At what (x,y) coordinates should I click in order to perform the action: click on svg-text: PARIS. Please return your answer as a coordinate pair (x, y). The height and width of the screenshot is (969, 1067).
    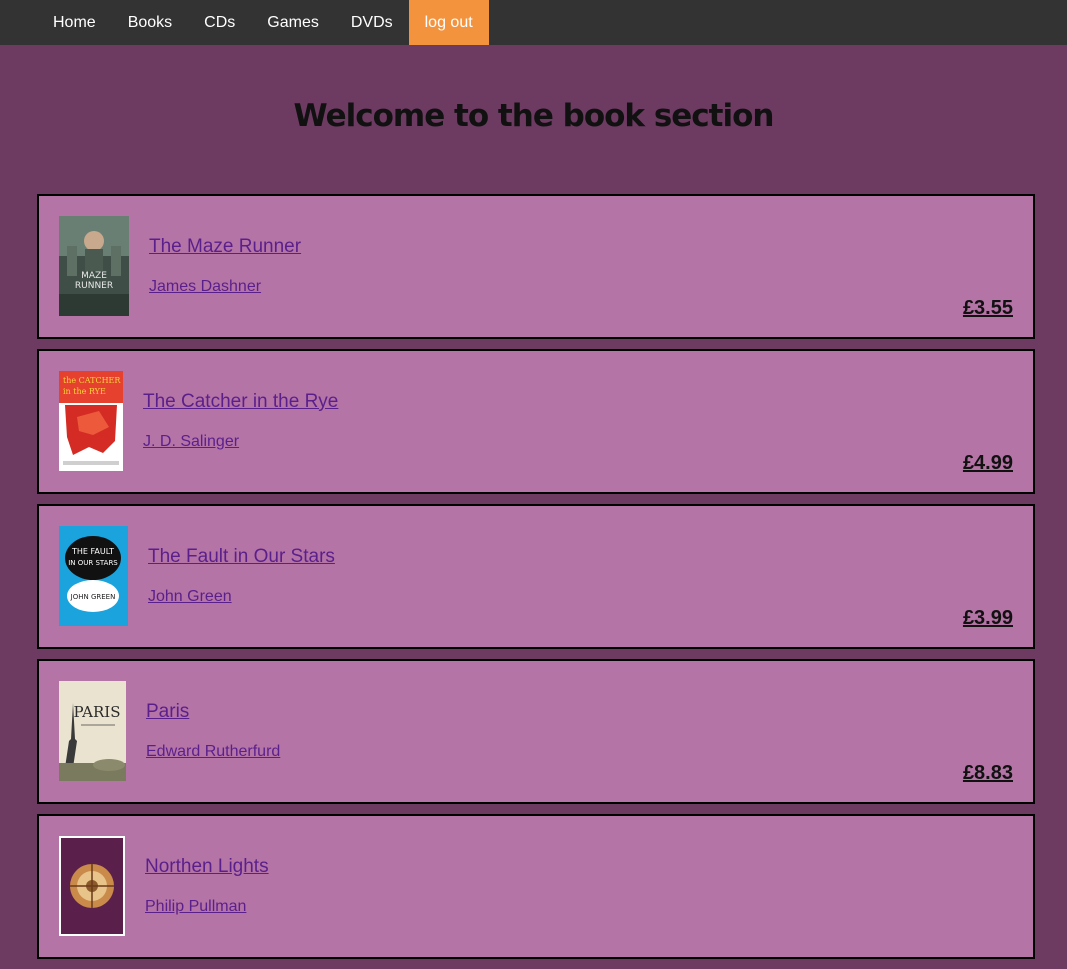
    Looking at the image, I should click on (96, 712).